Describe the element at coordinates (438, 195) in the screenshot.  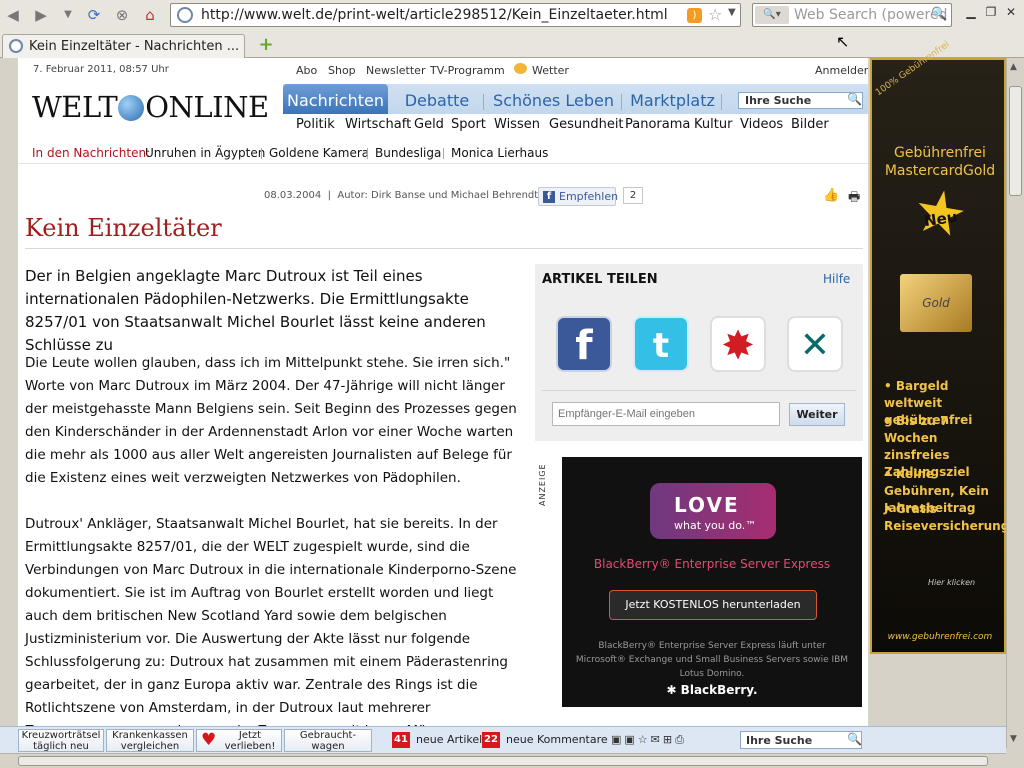
I see `article-author: Autor: Dirk Banse und Michael Behrendt` at that location.